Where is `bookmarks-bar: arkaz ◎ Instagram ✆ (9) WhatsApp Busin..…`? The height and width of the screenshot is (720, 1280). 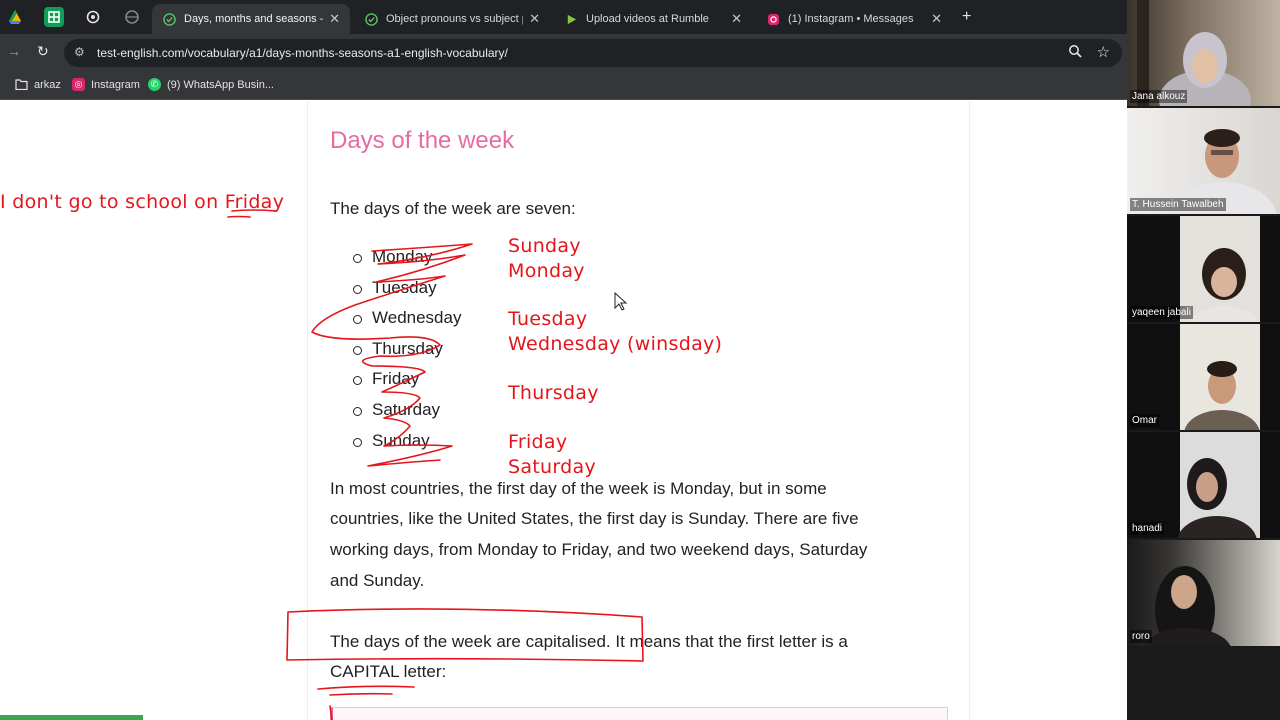
bookmarks-bar: arkaz ◎ Instagram ✆ (9) WhatsApp Busin..… is located at coordinates (563, 86).